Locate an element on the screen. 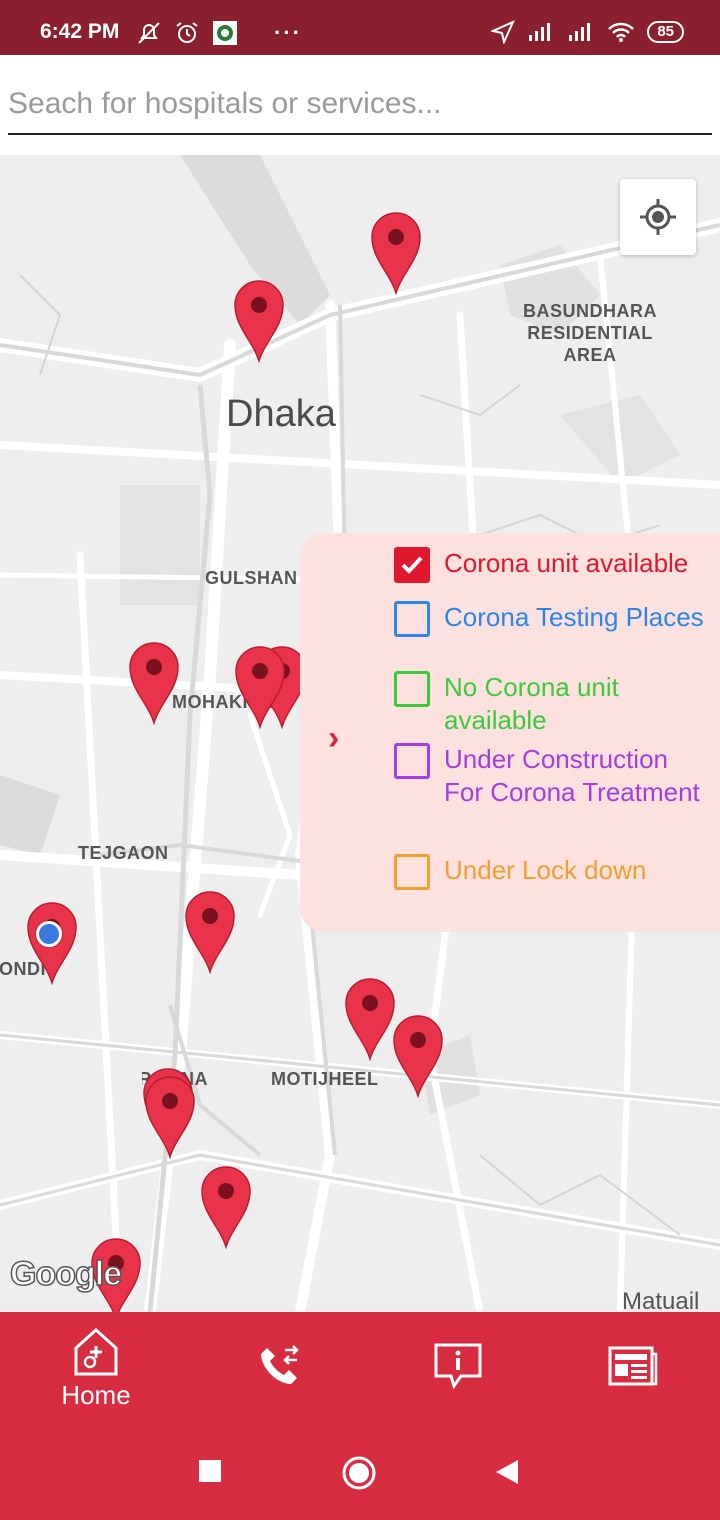 The width and height of the screenshot is (720, 1520). mute-icon is located at coordinates (149, 33).